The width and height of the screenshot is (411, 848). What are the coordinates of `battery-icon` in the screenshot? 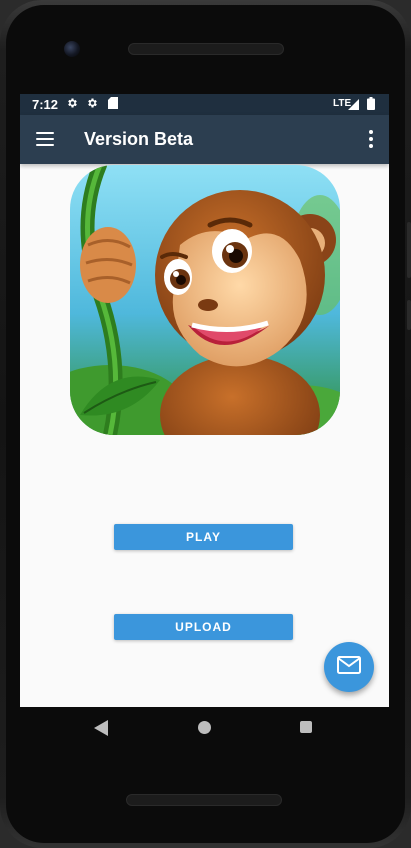 It's located at (371, 105).